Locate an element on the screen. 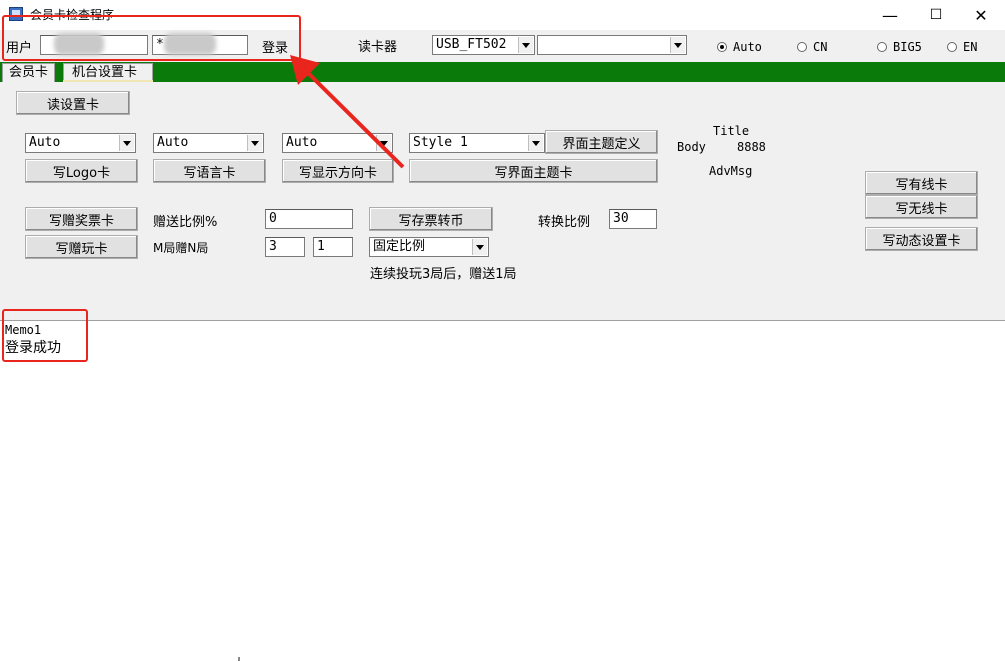  minimize-icon: — is located at coordinates (890, 15).